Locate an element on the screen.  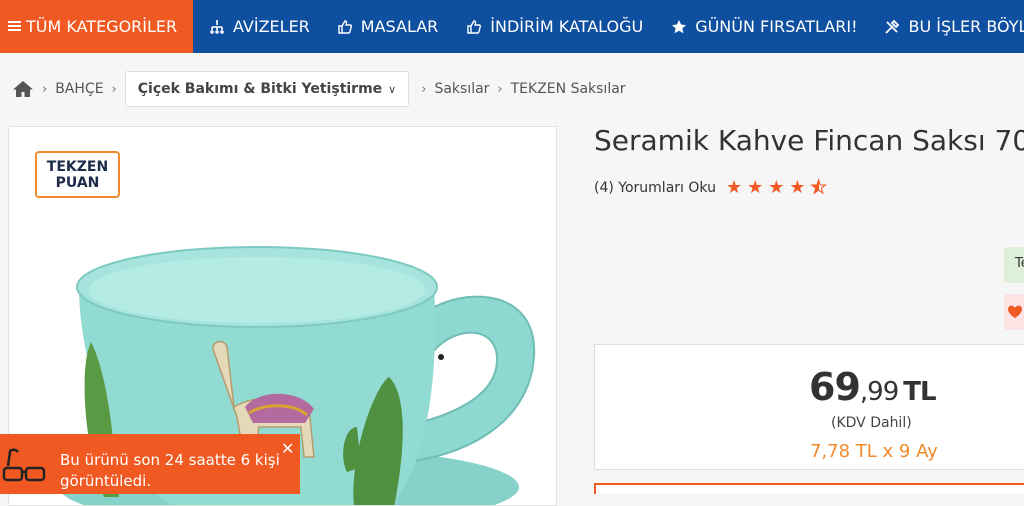
chandelier-icon is located at coordinates (217, 26).